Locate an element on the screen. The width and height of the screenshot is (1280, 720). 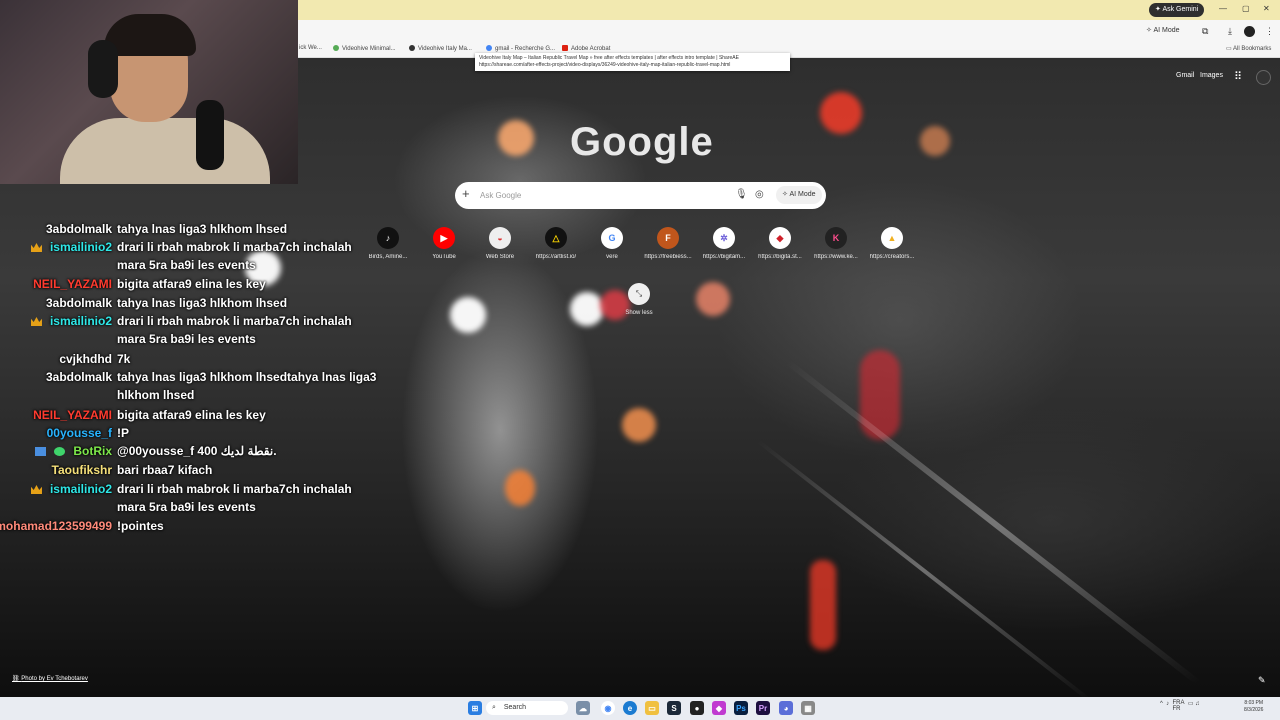
discord-icon: ◕ is located at coordinates (786, 708).